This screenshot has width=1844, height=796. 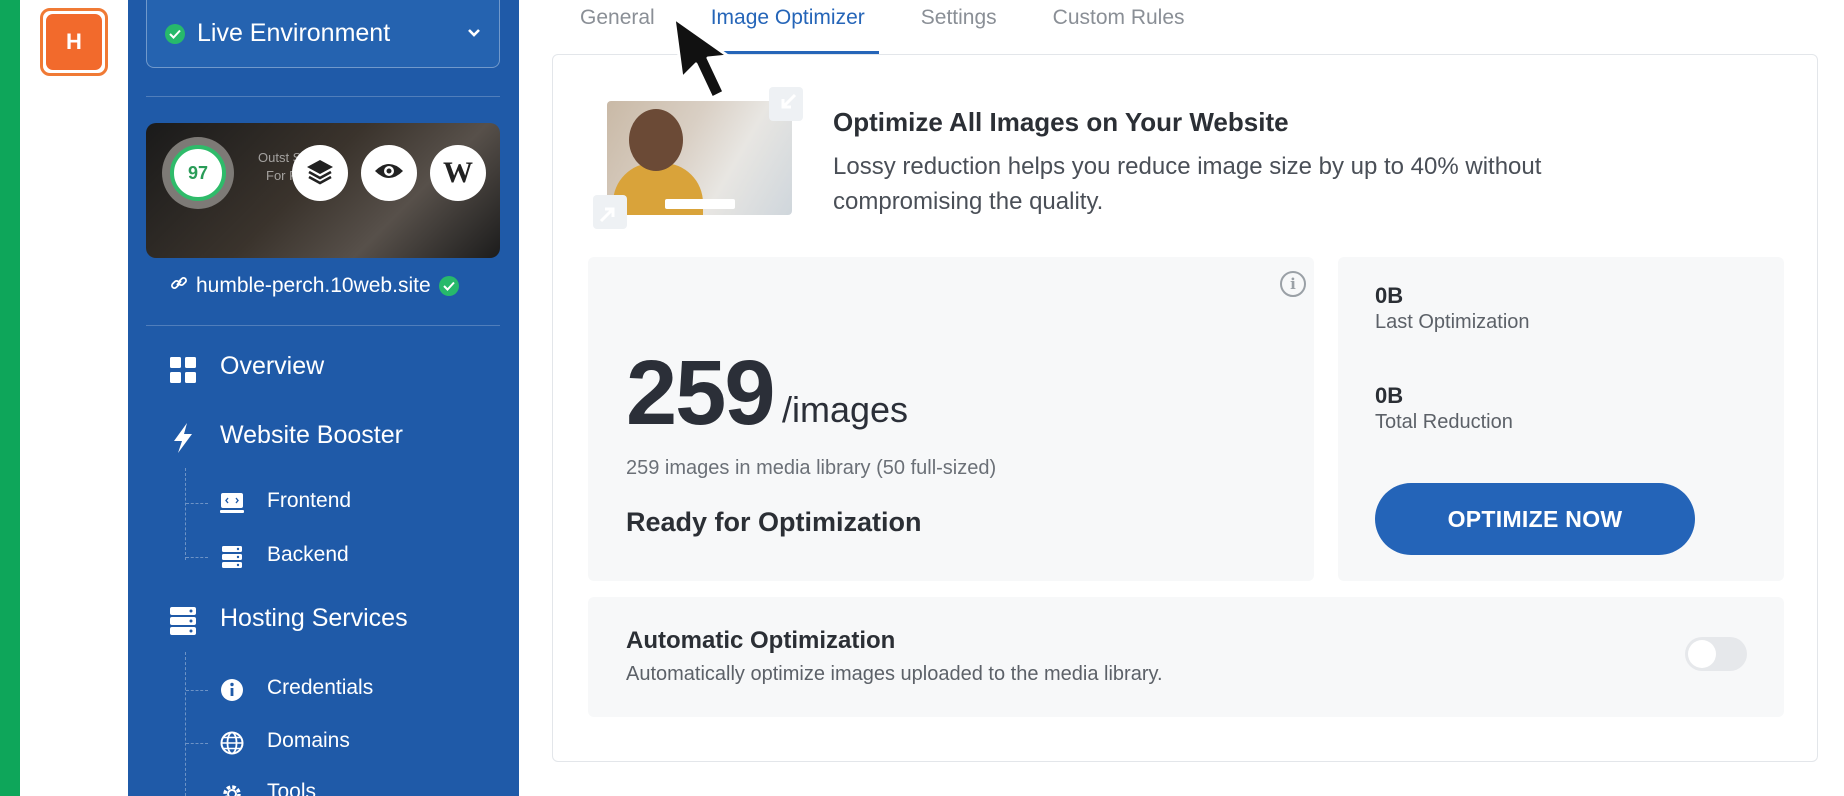 What do you see at coordinates (1389, 295) in the screenshot?
I see `last-optimization-value: 0B` at bounding box center [1389, 295].